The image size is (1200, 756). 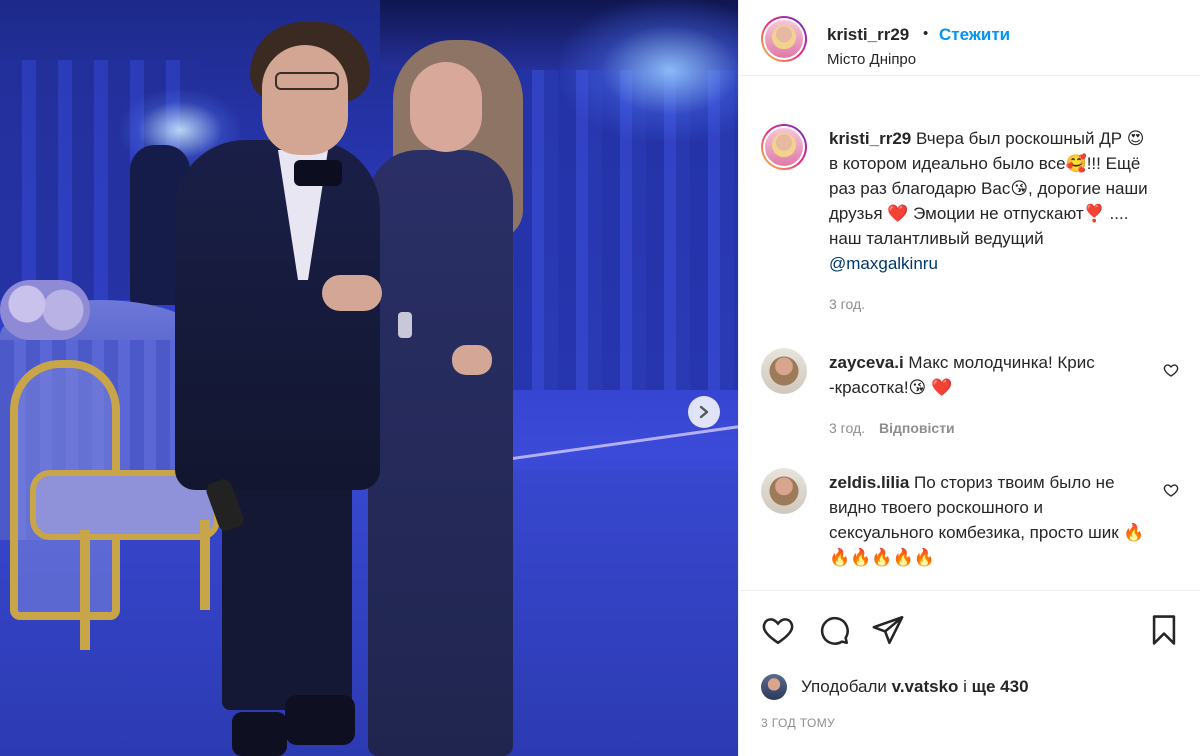 I want to click on paper-plane-icon, so click(x=888, y=630).